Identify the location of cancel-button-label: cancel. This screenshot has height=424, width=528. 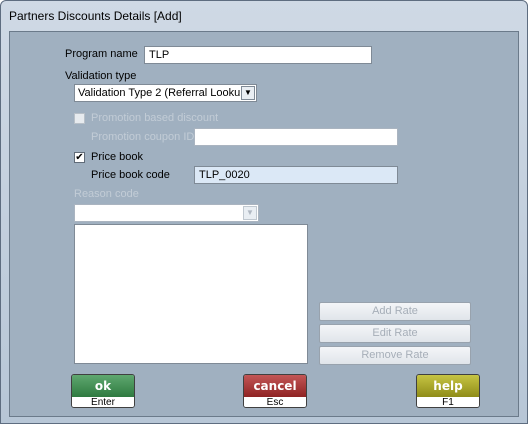
(275, 386).